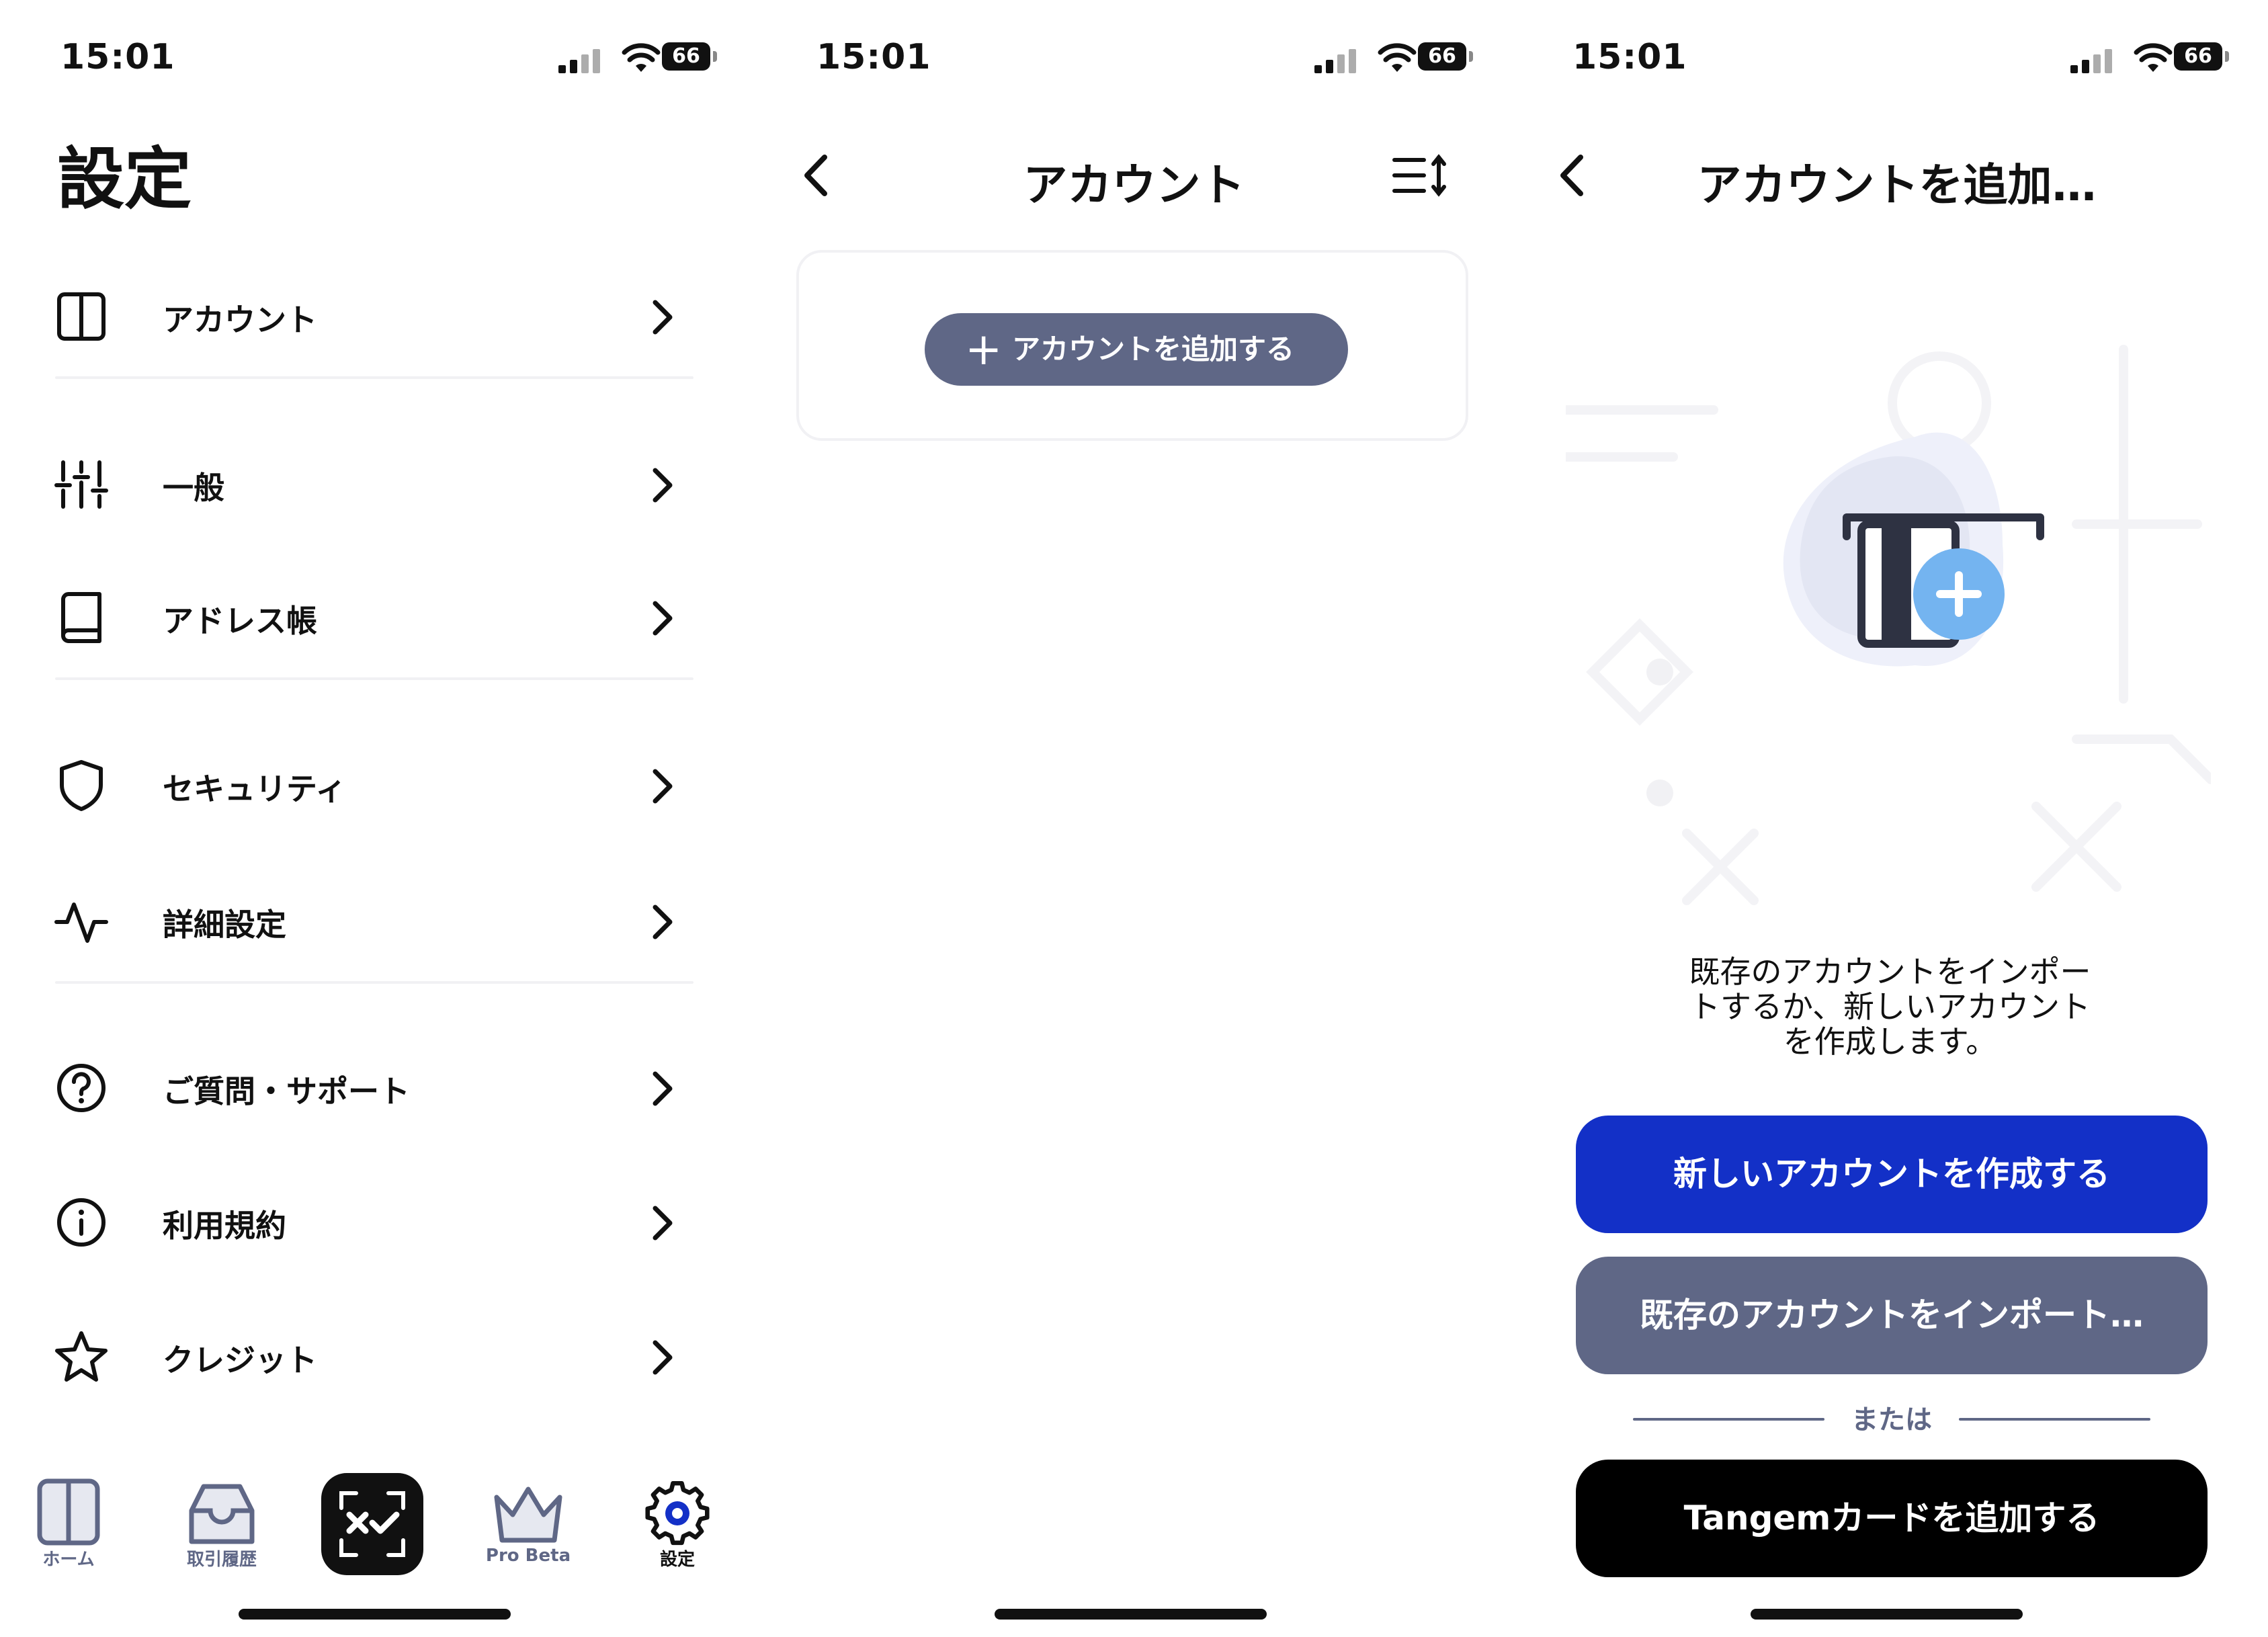  Describe the element at coordinates (240, 320) in the screenshot. I see `settings-item-label: アカウント` at that location.